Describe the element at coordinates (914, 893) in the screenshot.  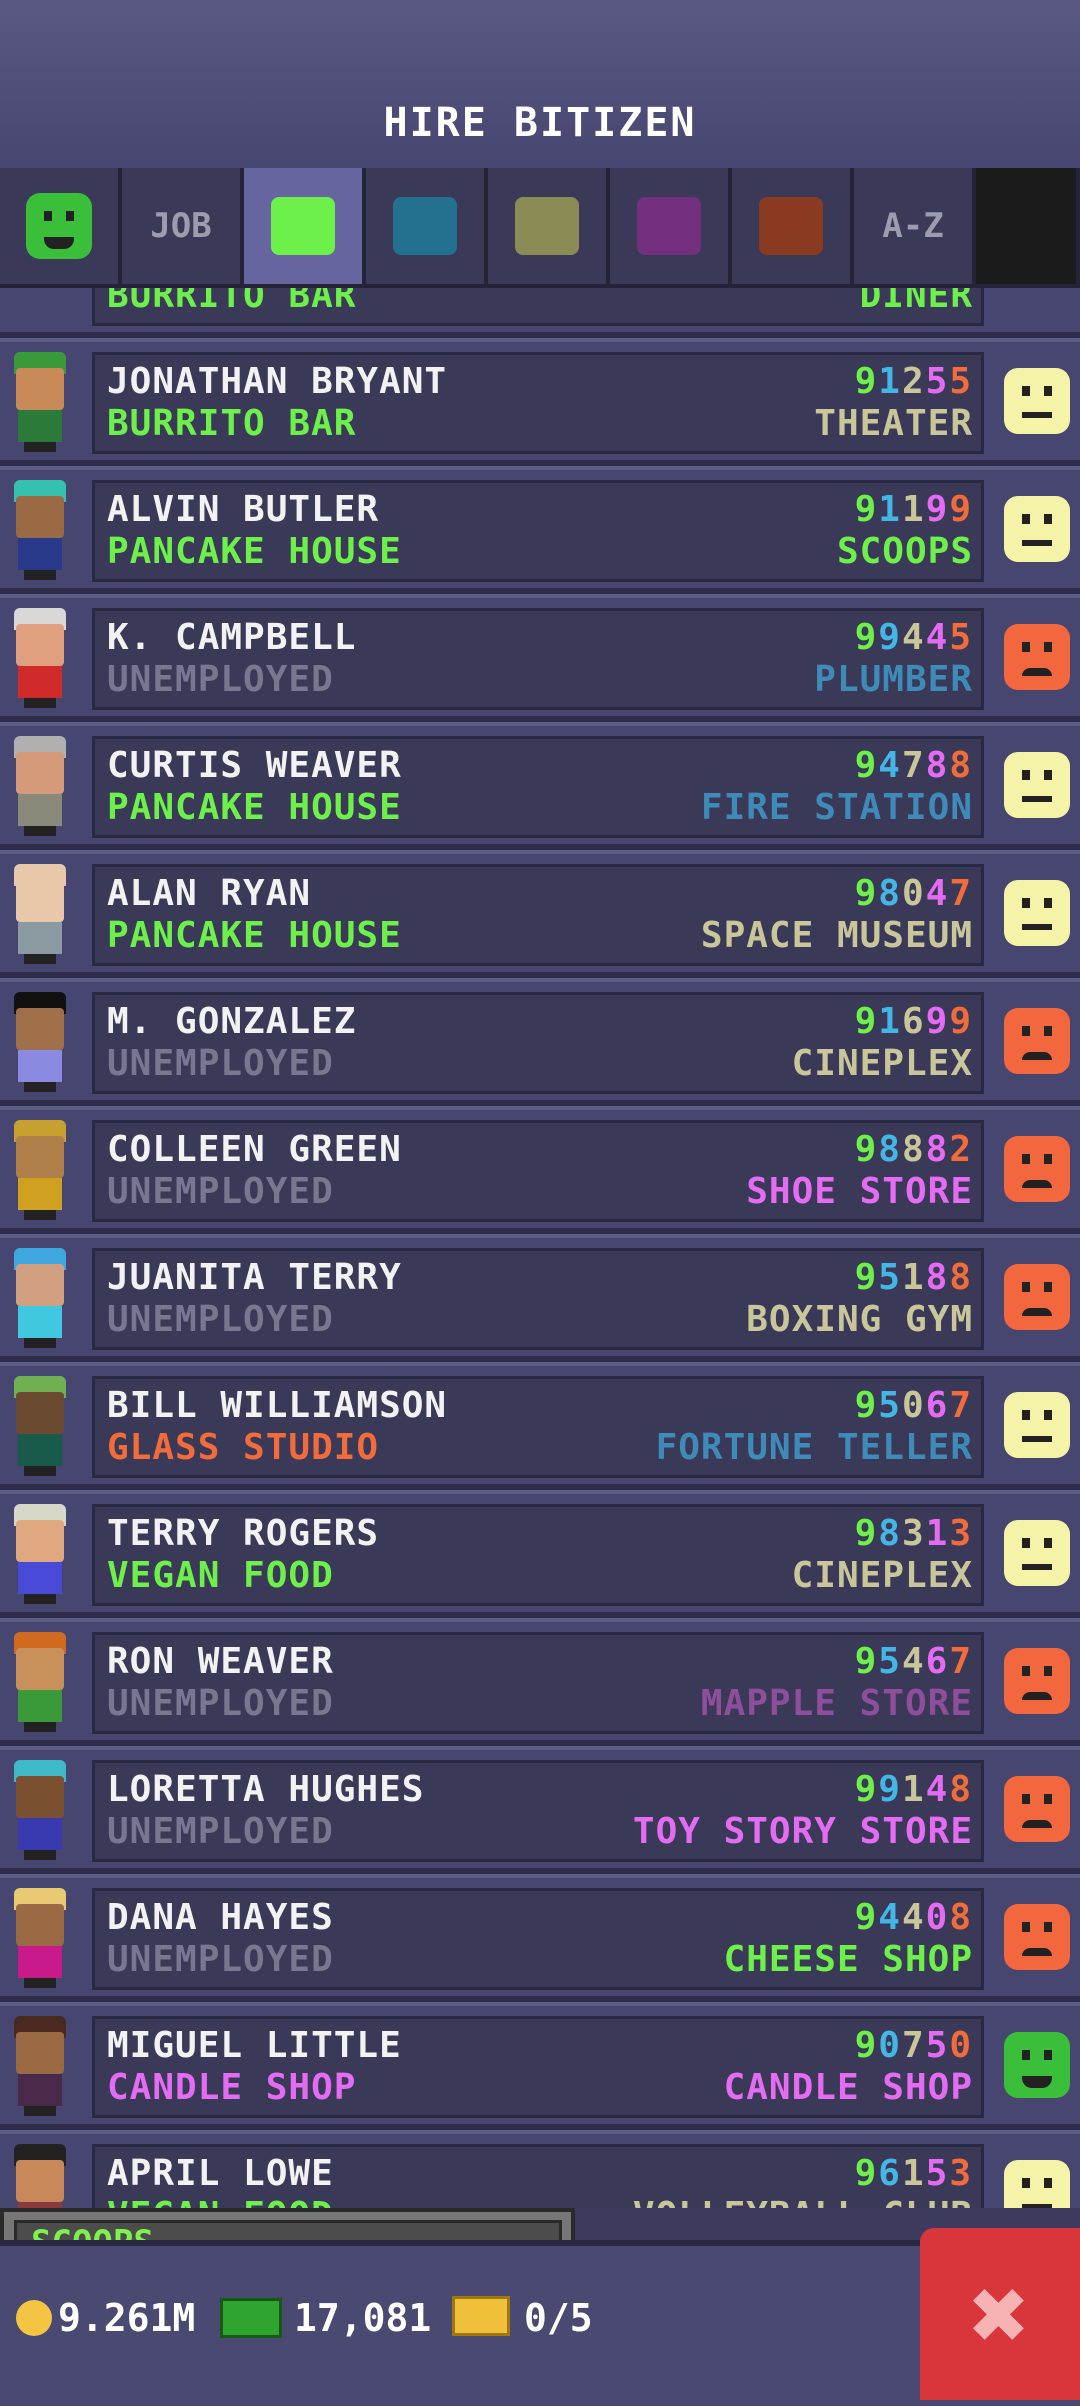
I see `bitizen-skills: 98047` at that location.